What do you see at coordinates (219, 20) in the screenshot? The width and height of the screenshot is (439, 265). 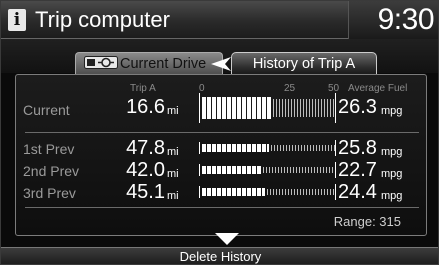 I see `header-bar: i Trip computer 9:30` at bounding box center [219, 20].